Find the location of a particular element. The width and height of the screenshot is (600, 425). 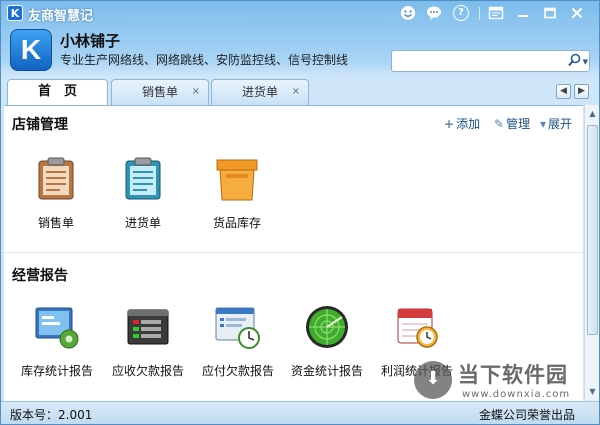

search-icon is located at coordinates (574, 62).